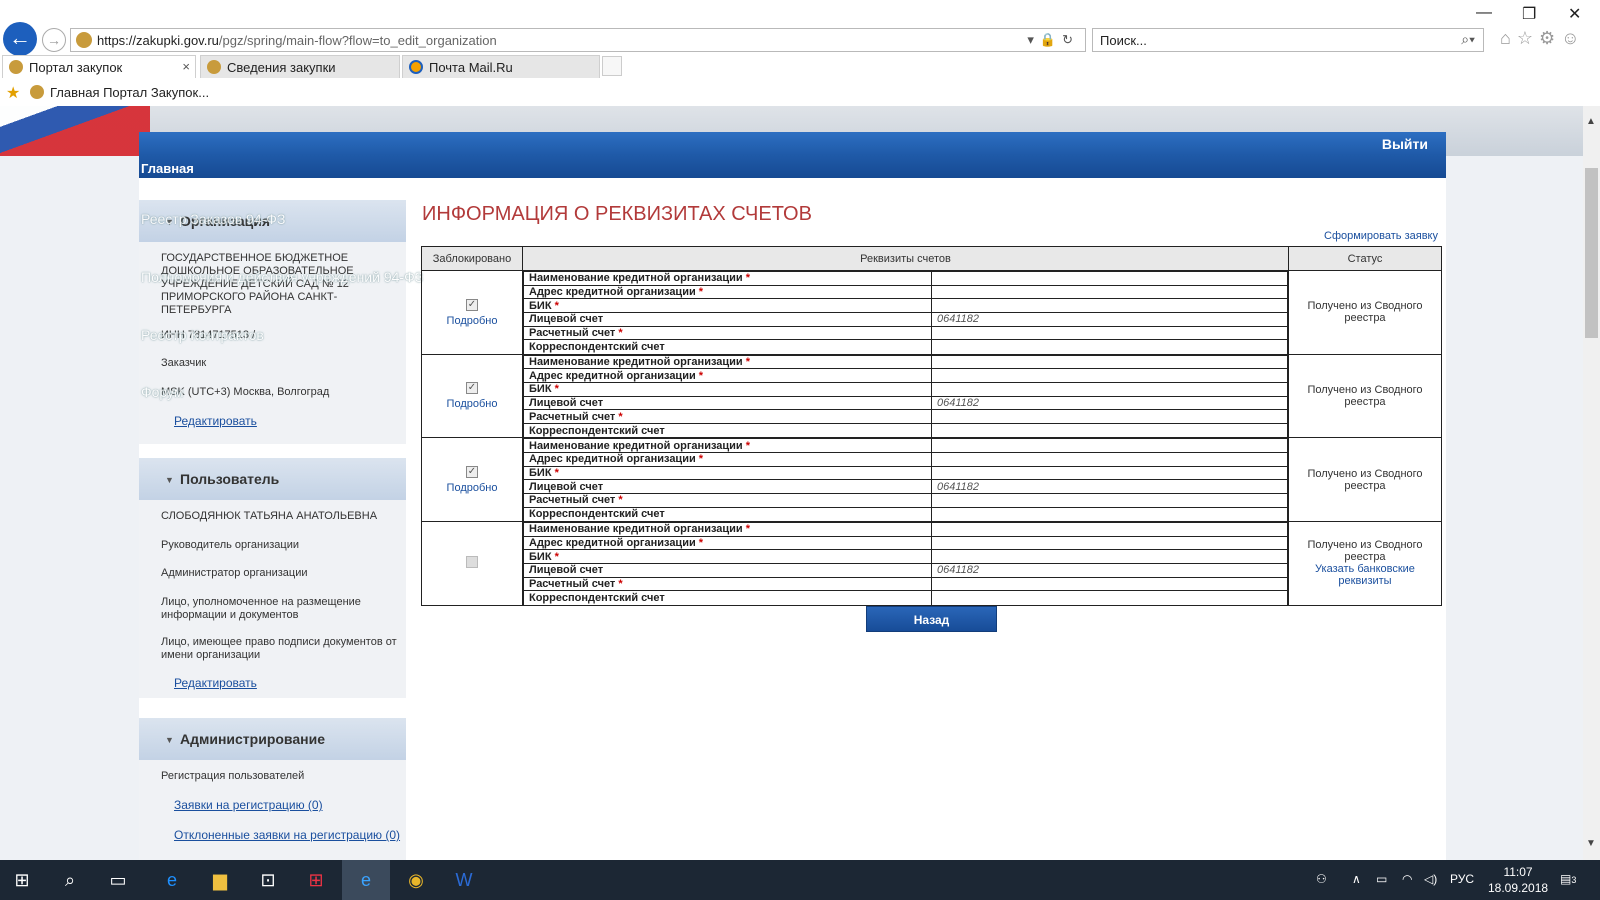  Describe the element at coordinates (1591, 843) in the screenshot. I see `scroll-down-icon: ▼` at that location.